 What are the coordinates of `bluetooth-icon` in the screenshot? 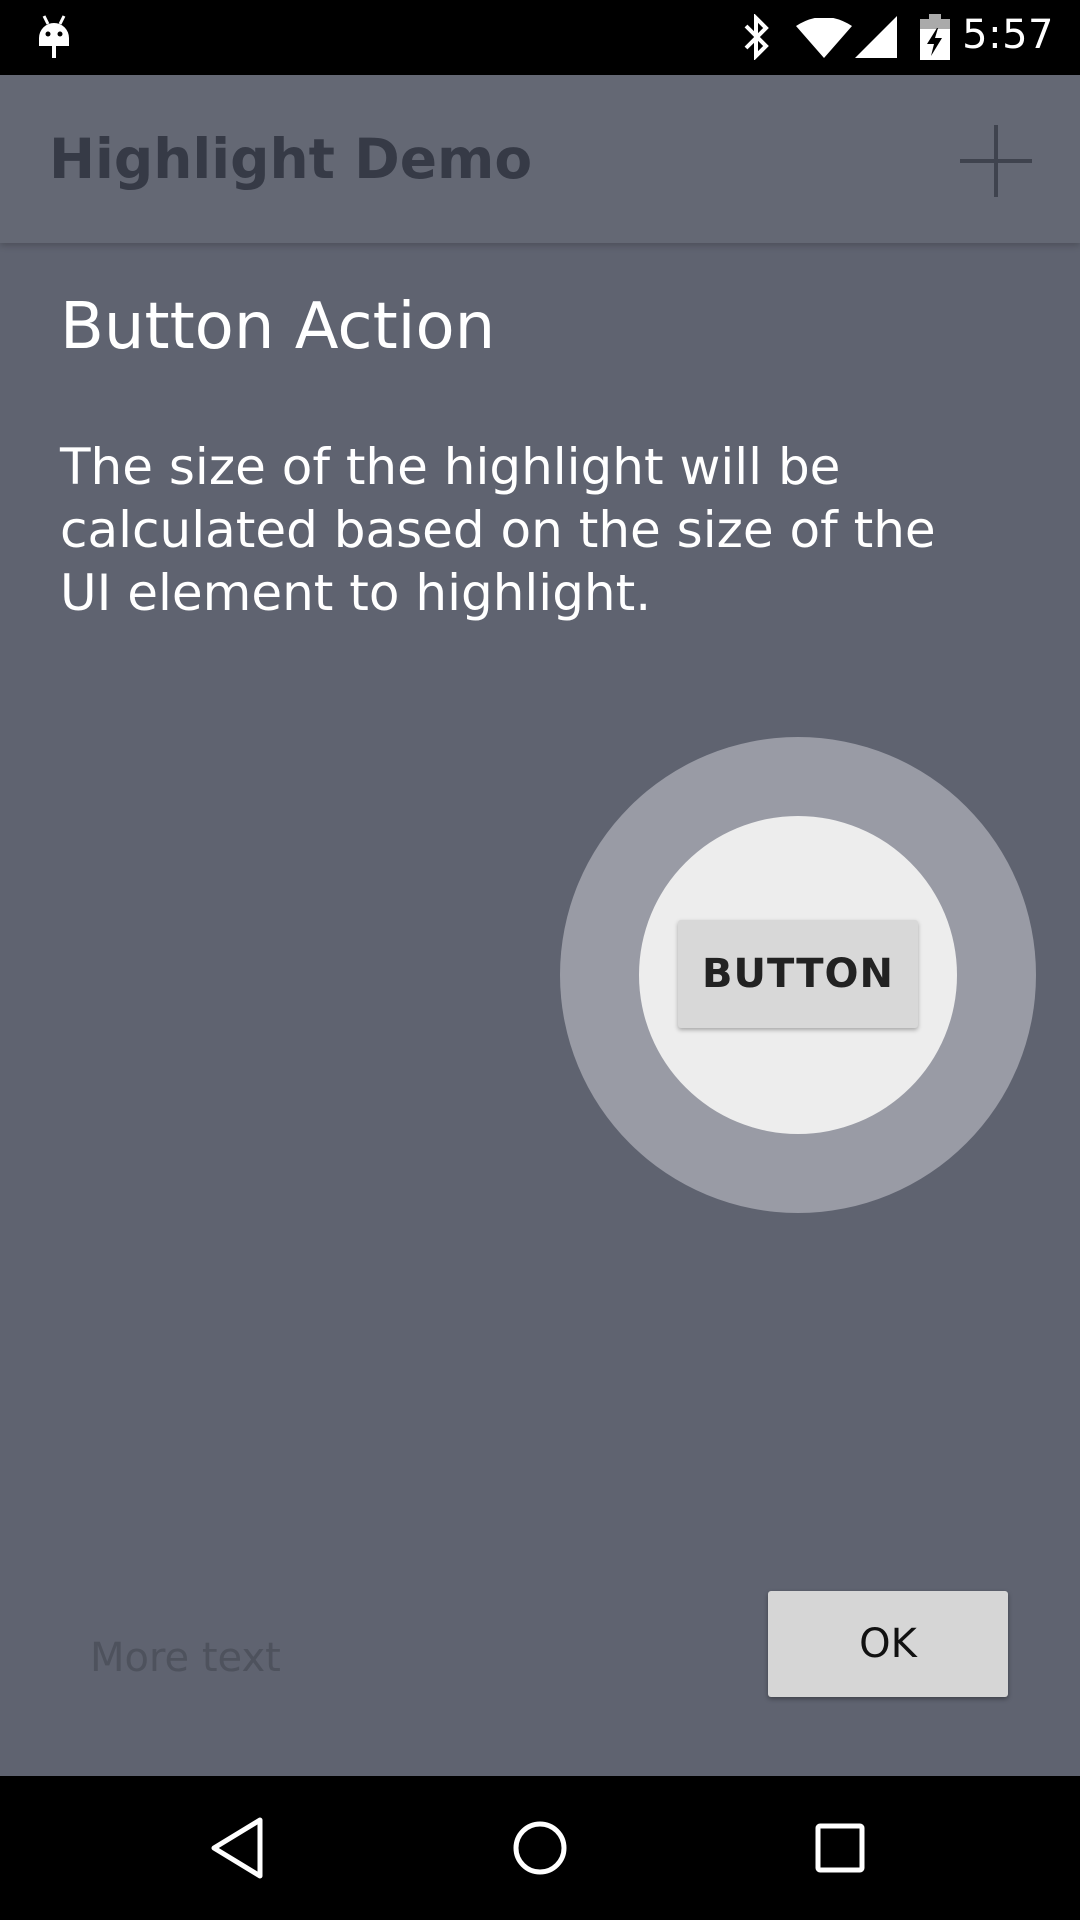 It's located at (757, 38).